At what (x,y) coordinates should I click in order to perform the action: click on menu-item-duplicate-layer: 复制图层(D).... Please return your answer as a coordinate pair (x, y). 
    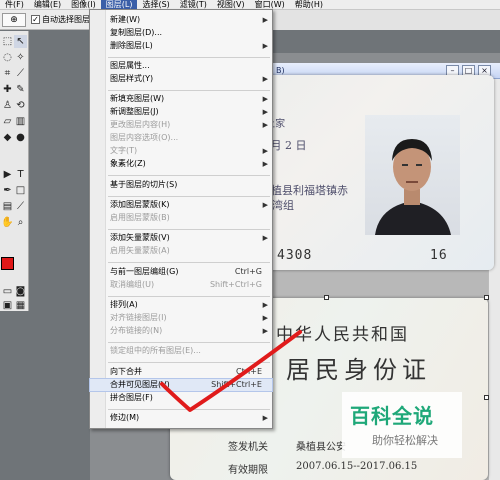
    Looking at the image, I should click on (181, 33).